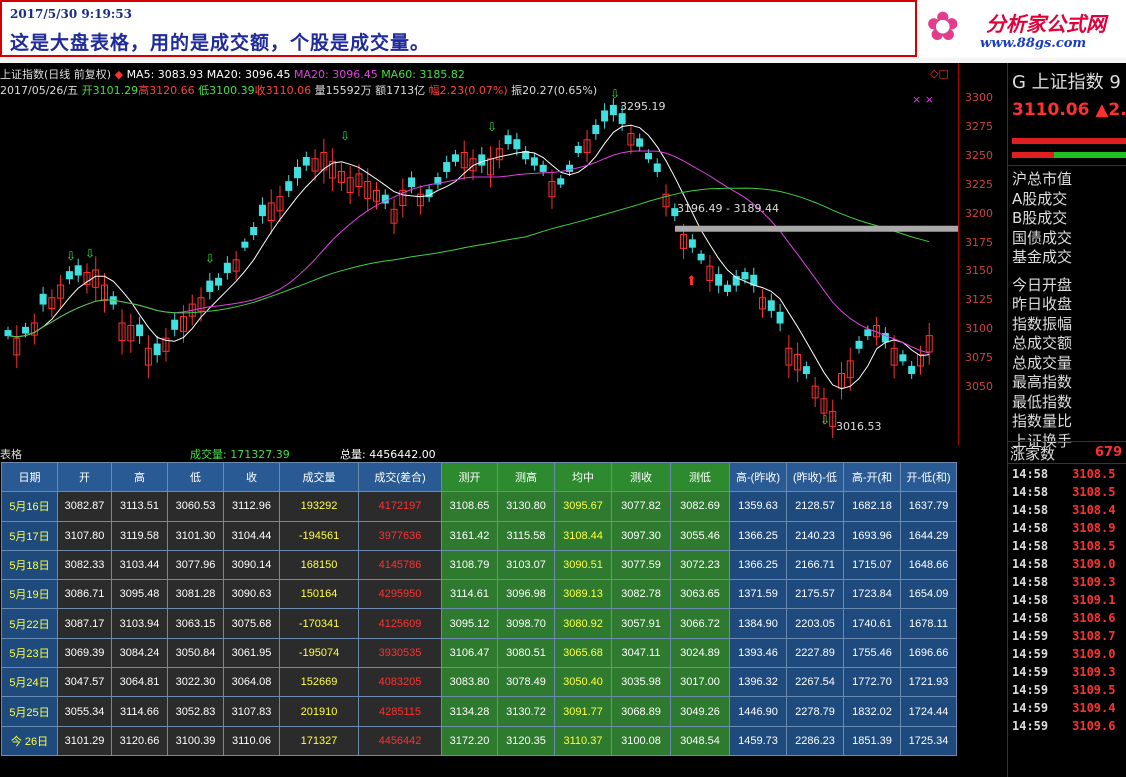 The height and width of the screenshot is (777, 1126). I want to click on table-cell: 171327, so click(319, 740).